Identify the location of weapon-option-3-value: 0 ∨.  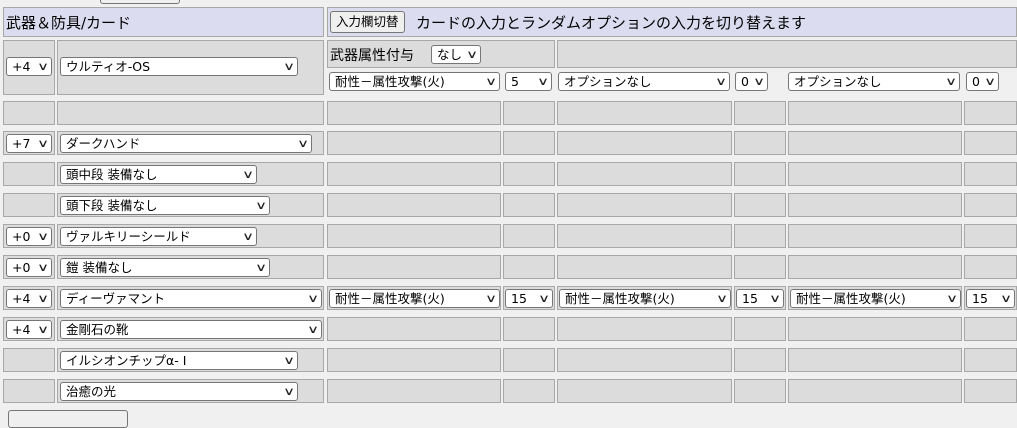
(982, 81).